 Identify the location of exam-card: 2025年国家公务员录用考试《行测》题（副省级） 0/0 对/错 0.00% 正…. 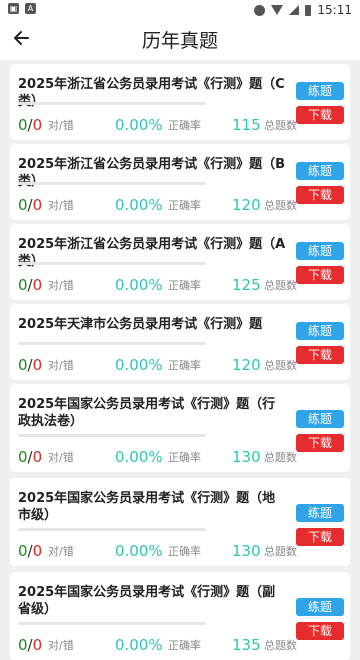
(180, 616).